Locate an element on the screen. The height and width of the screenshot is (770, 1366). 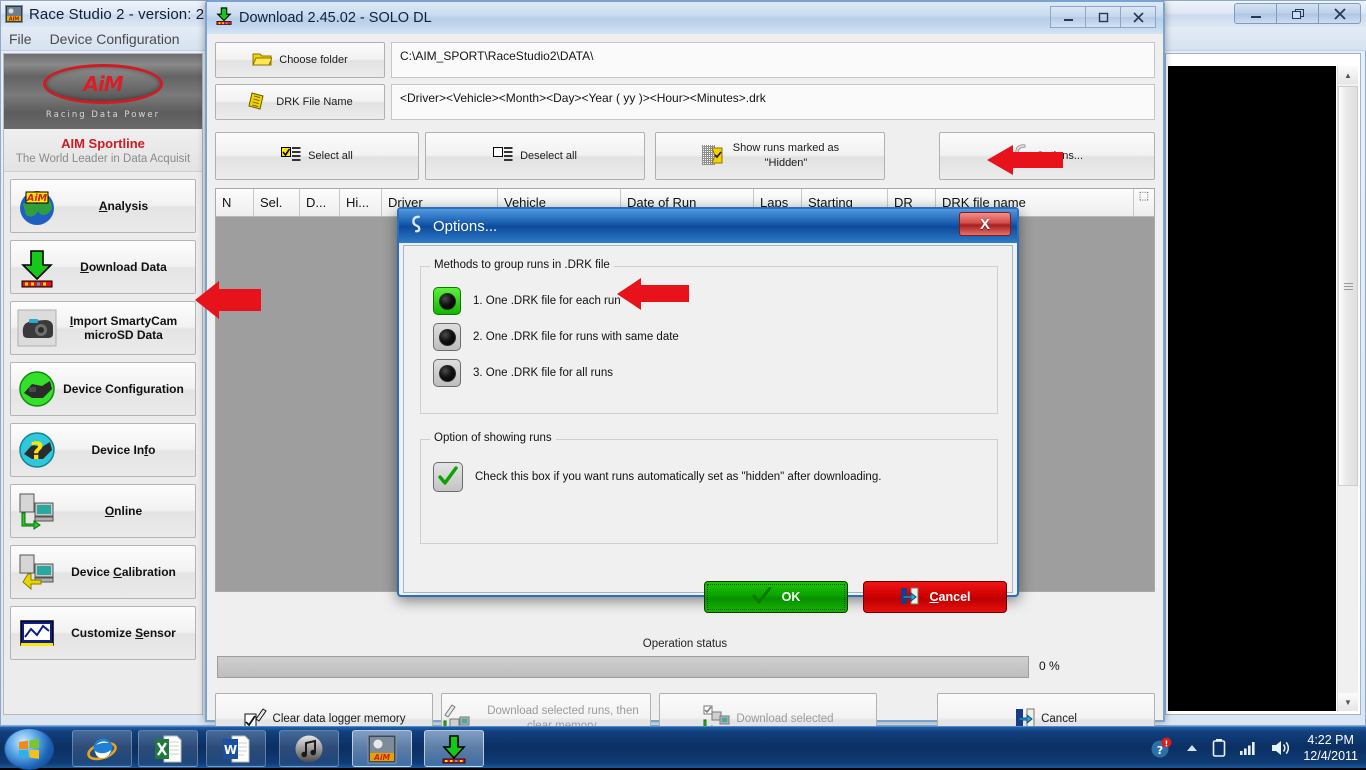
sidebar-item-analysis: AiM Analysis is located at coordinates (103, 206).